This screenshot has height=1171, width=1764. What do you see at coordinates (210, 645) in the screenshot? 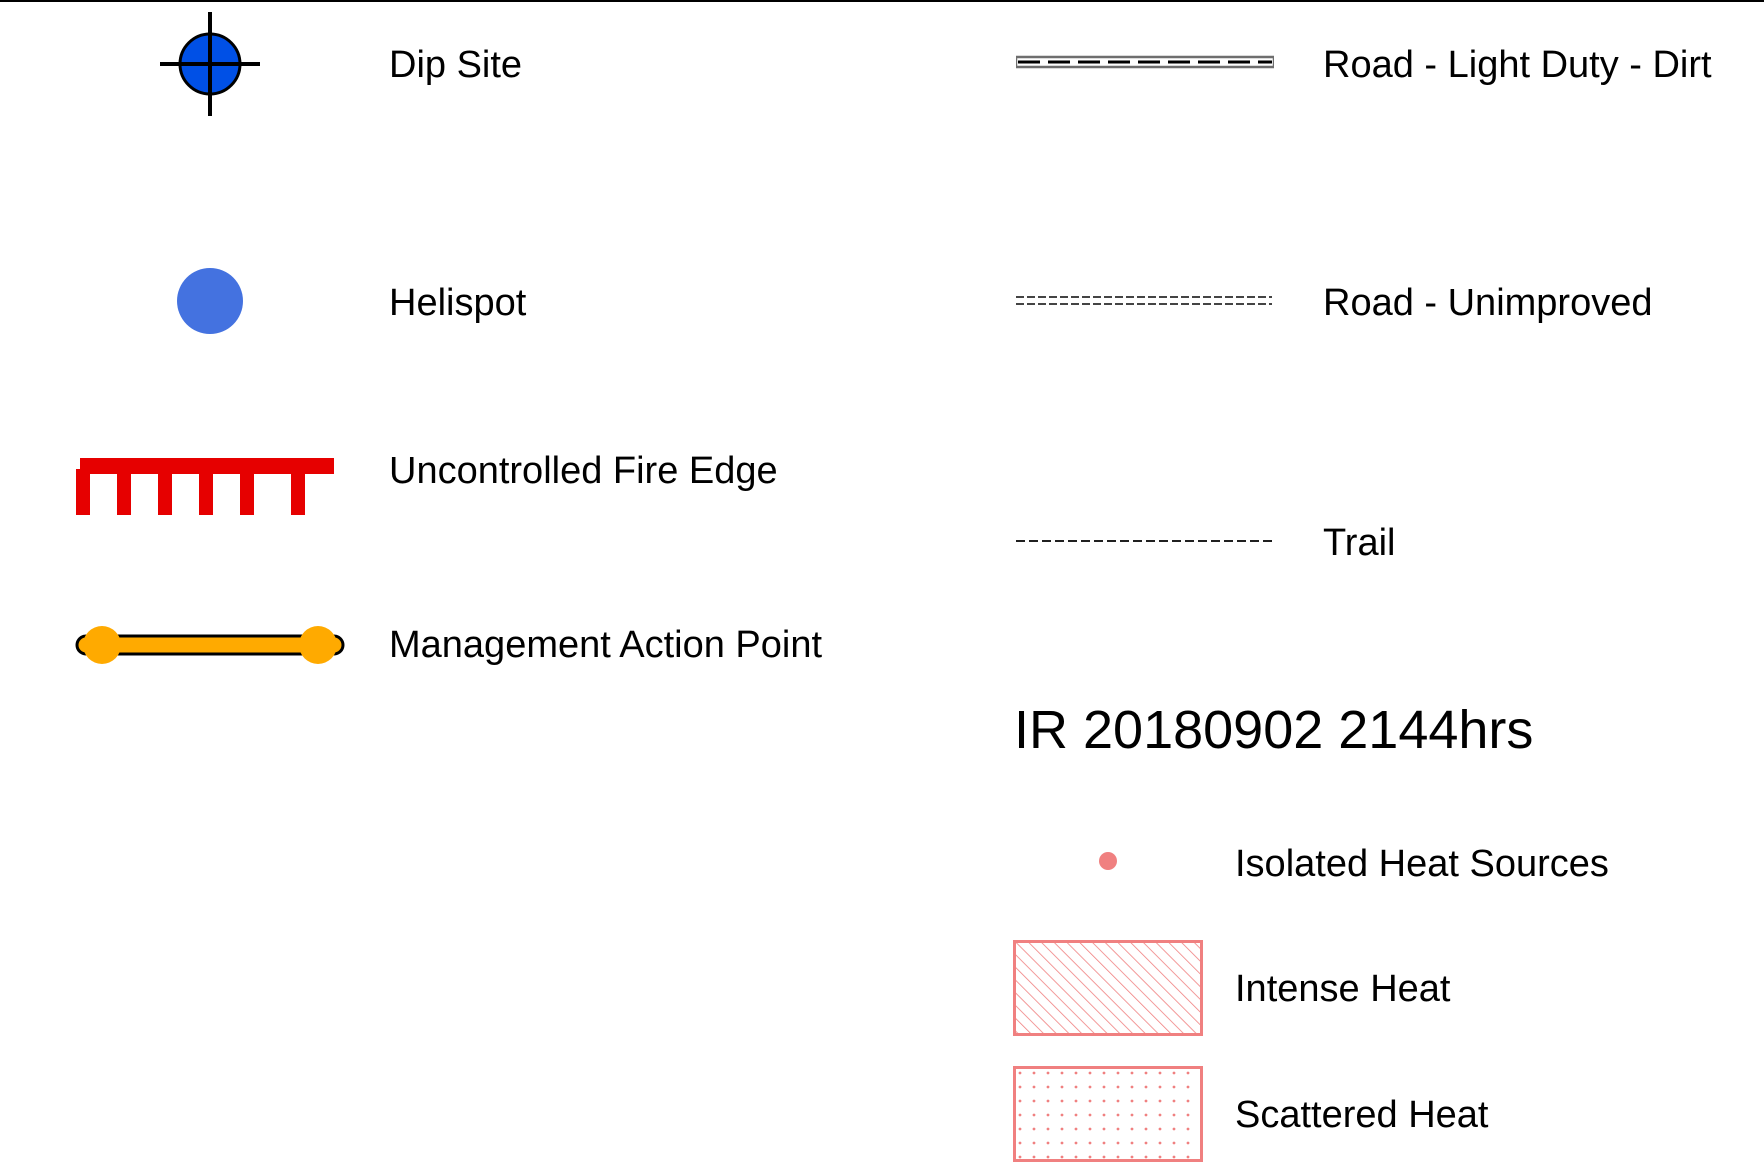
I see `management-action-point-line` at bounding box center [210, 645].